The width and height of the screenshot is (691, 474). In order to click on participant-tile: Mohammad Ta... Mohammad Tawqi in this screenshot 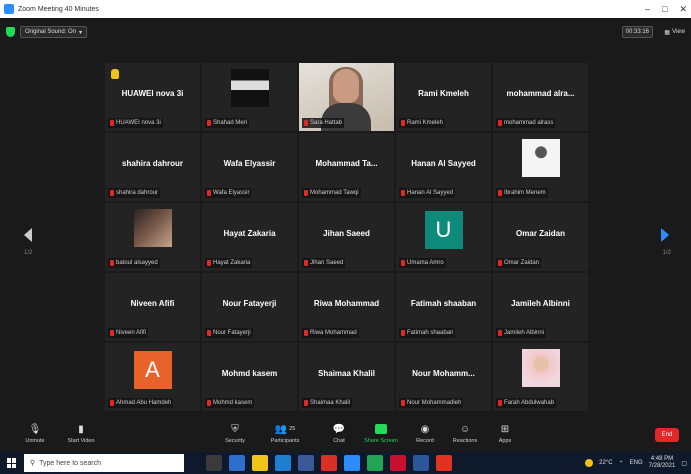, I will do `click(346, 167)`.